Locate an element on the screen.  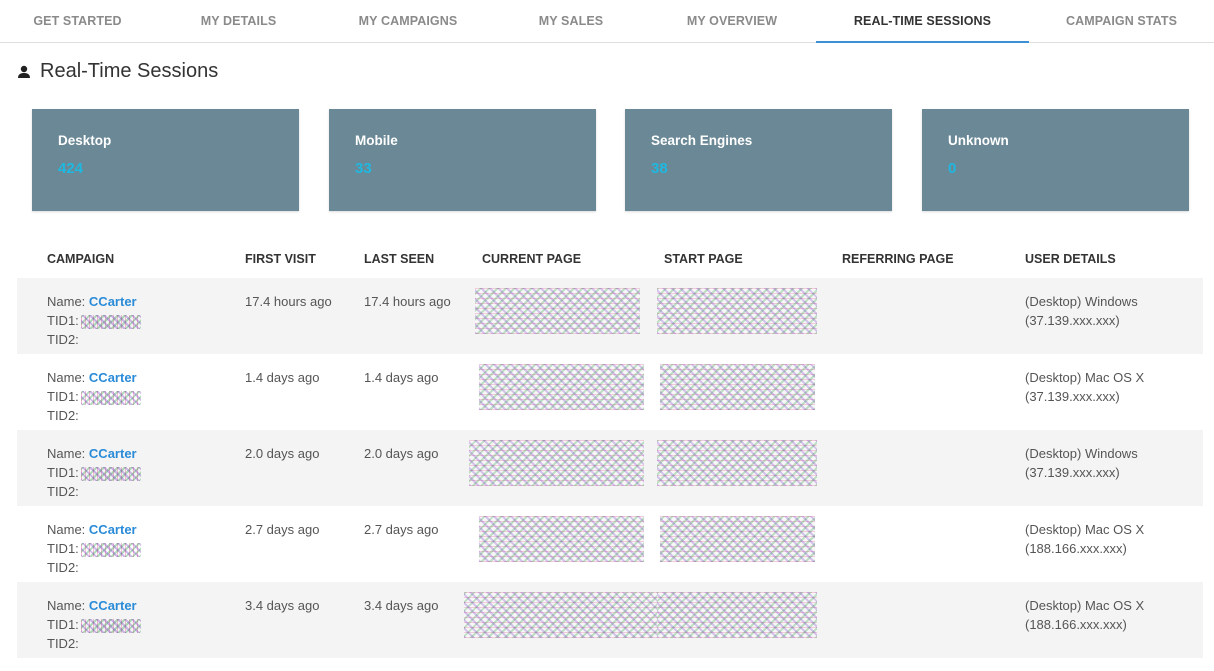
page-header: Real-Time Sessions is located at coordinates (117, 71).